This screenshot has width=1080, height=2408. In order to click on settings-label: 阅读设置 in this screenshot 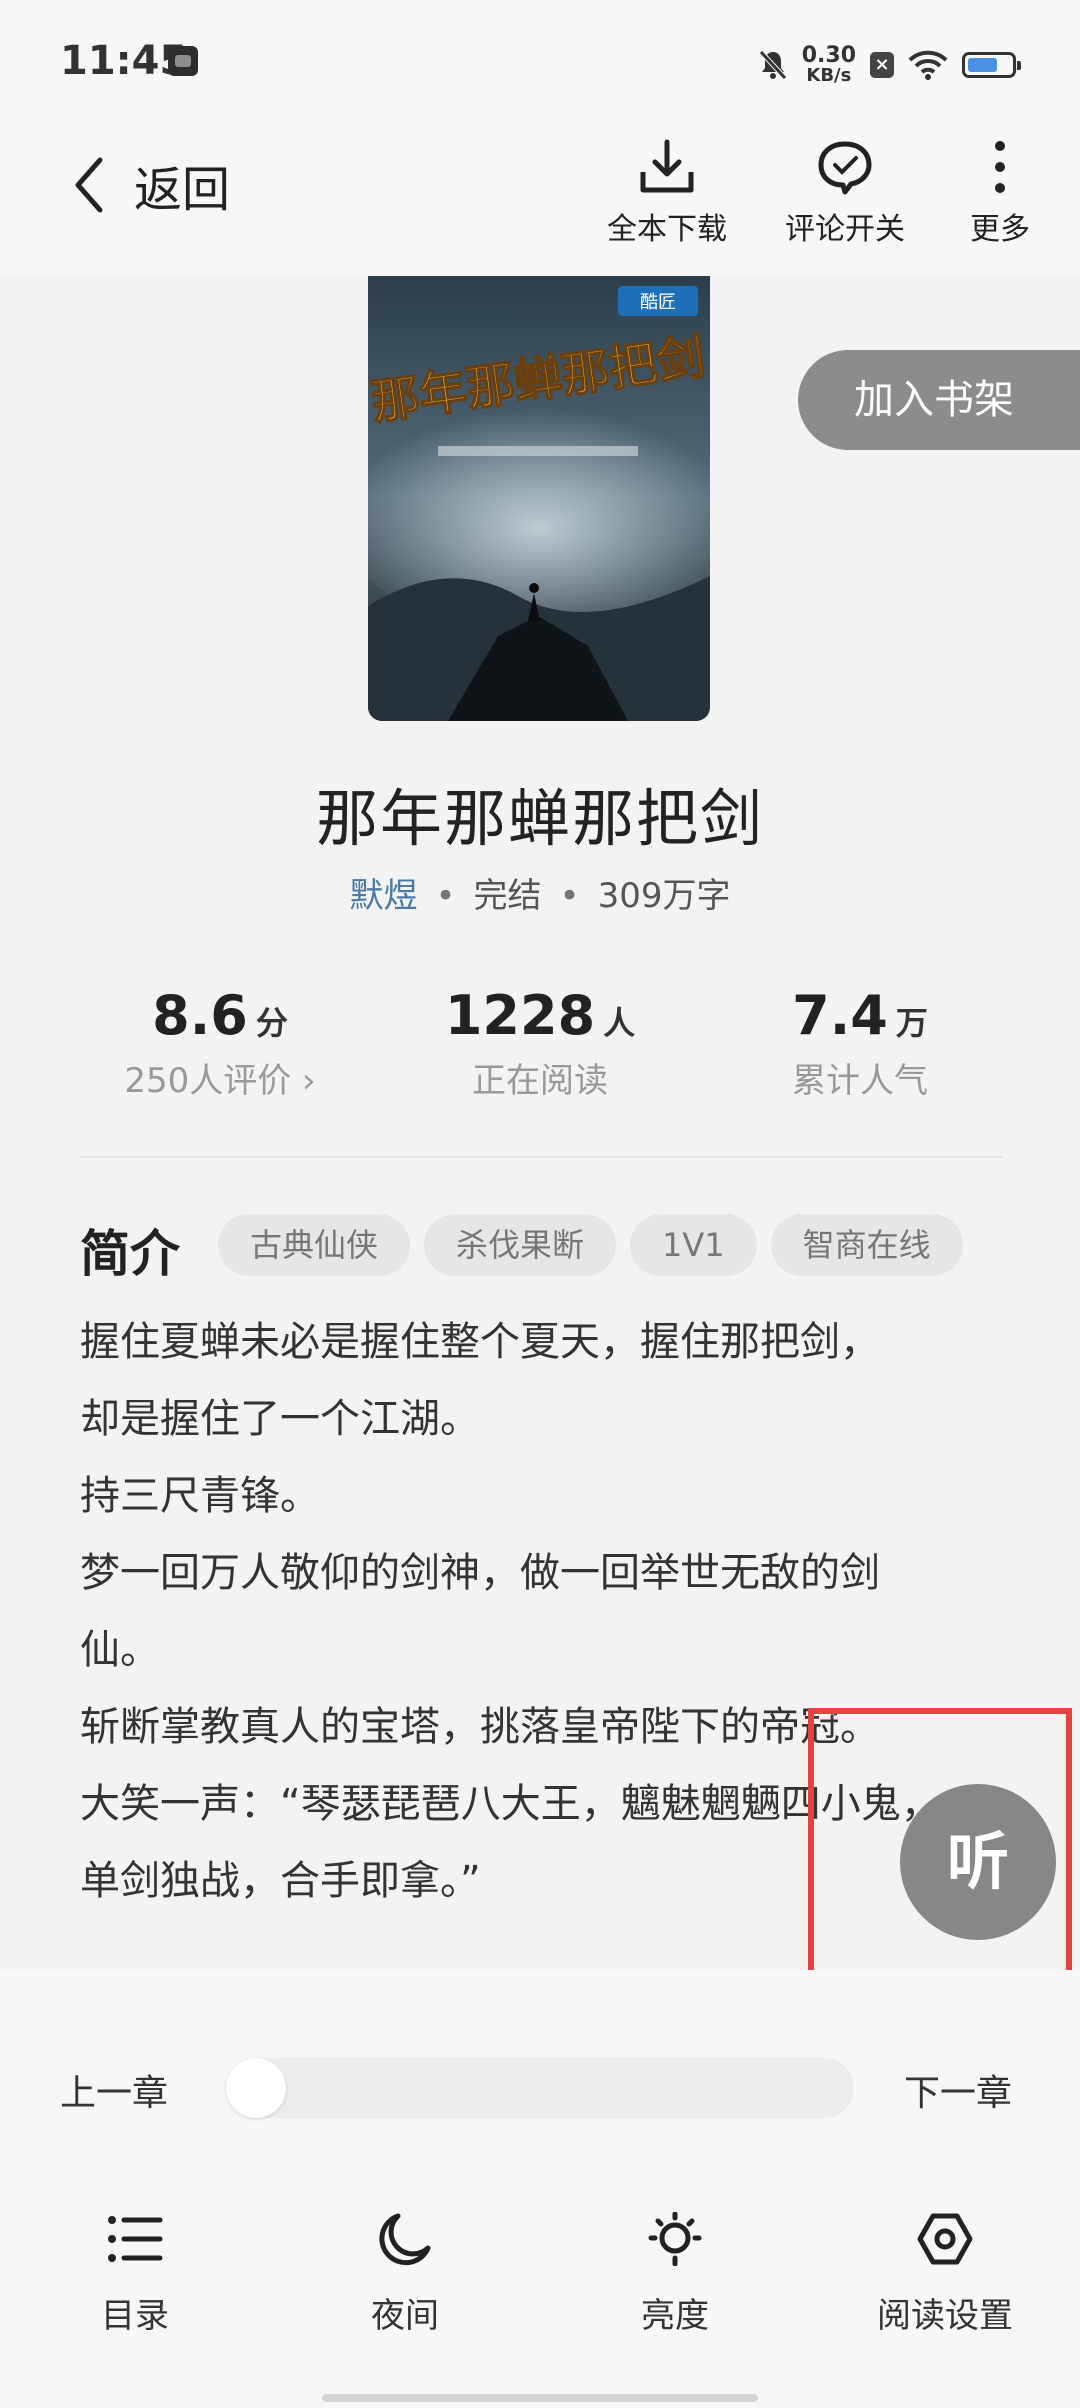, I will do `click(945, 2316)`.